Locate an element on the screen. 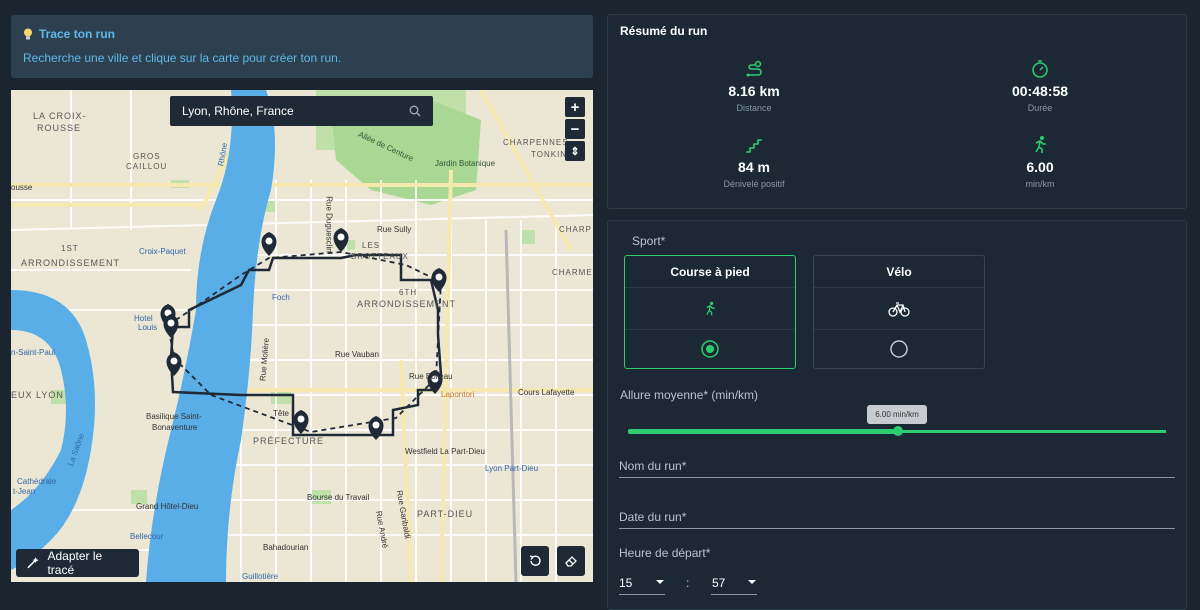 The height and width of the screenshot is (610, 1200). map-label: Foch is located at coordinates (281, 297).